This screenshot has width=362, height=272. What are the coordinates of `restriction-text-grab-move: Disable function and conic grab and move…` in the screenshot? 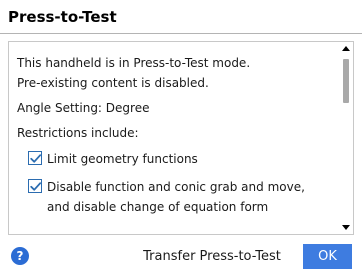 It's located at (176, 197).